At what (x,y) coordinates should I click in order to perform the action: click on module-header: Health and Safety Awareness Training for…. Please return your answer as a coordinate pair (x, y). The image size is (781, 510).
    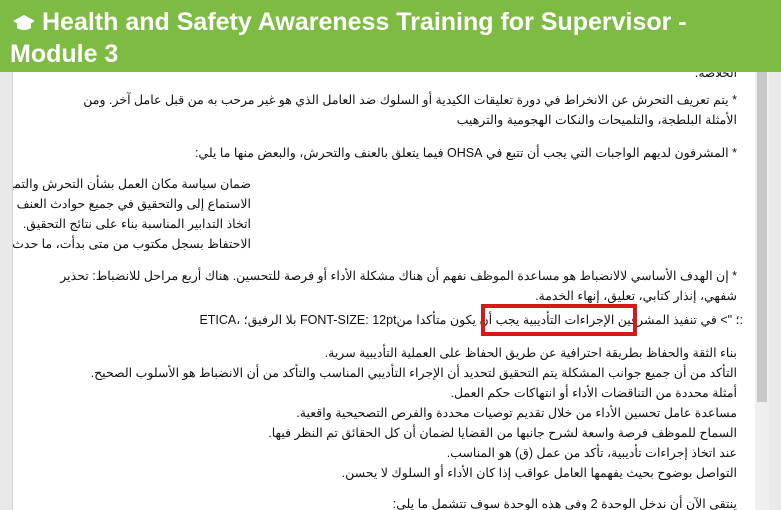
    Looking at the image, I should click on (390, 36).